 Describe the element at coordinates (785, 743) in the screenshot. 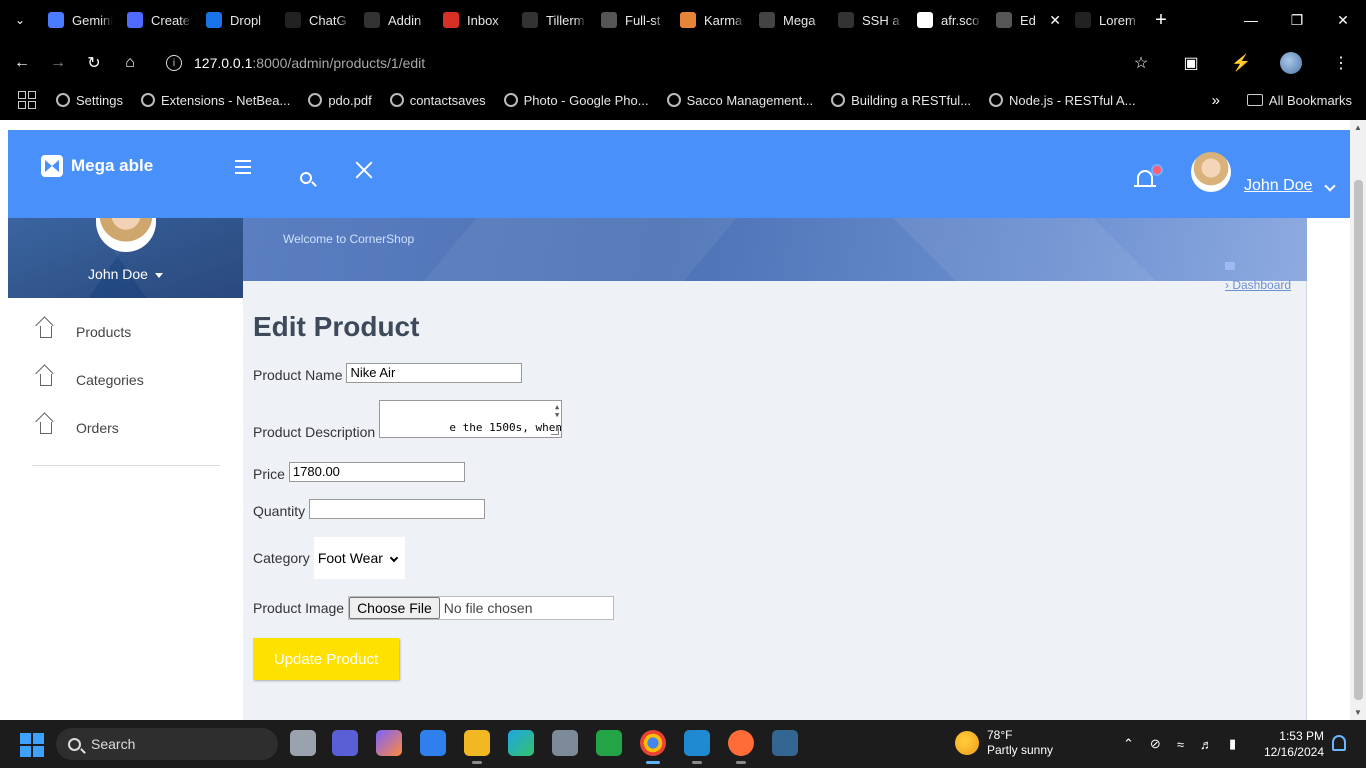

I see `postgres-icon` at that location.